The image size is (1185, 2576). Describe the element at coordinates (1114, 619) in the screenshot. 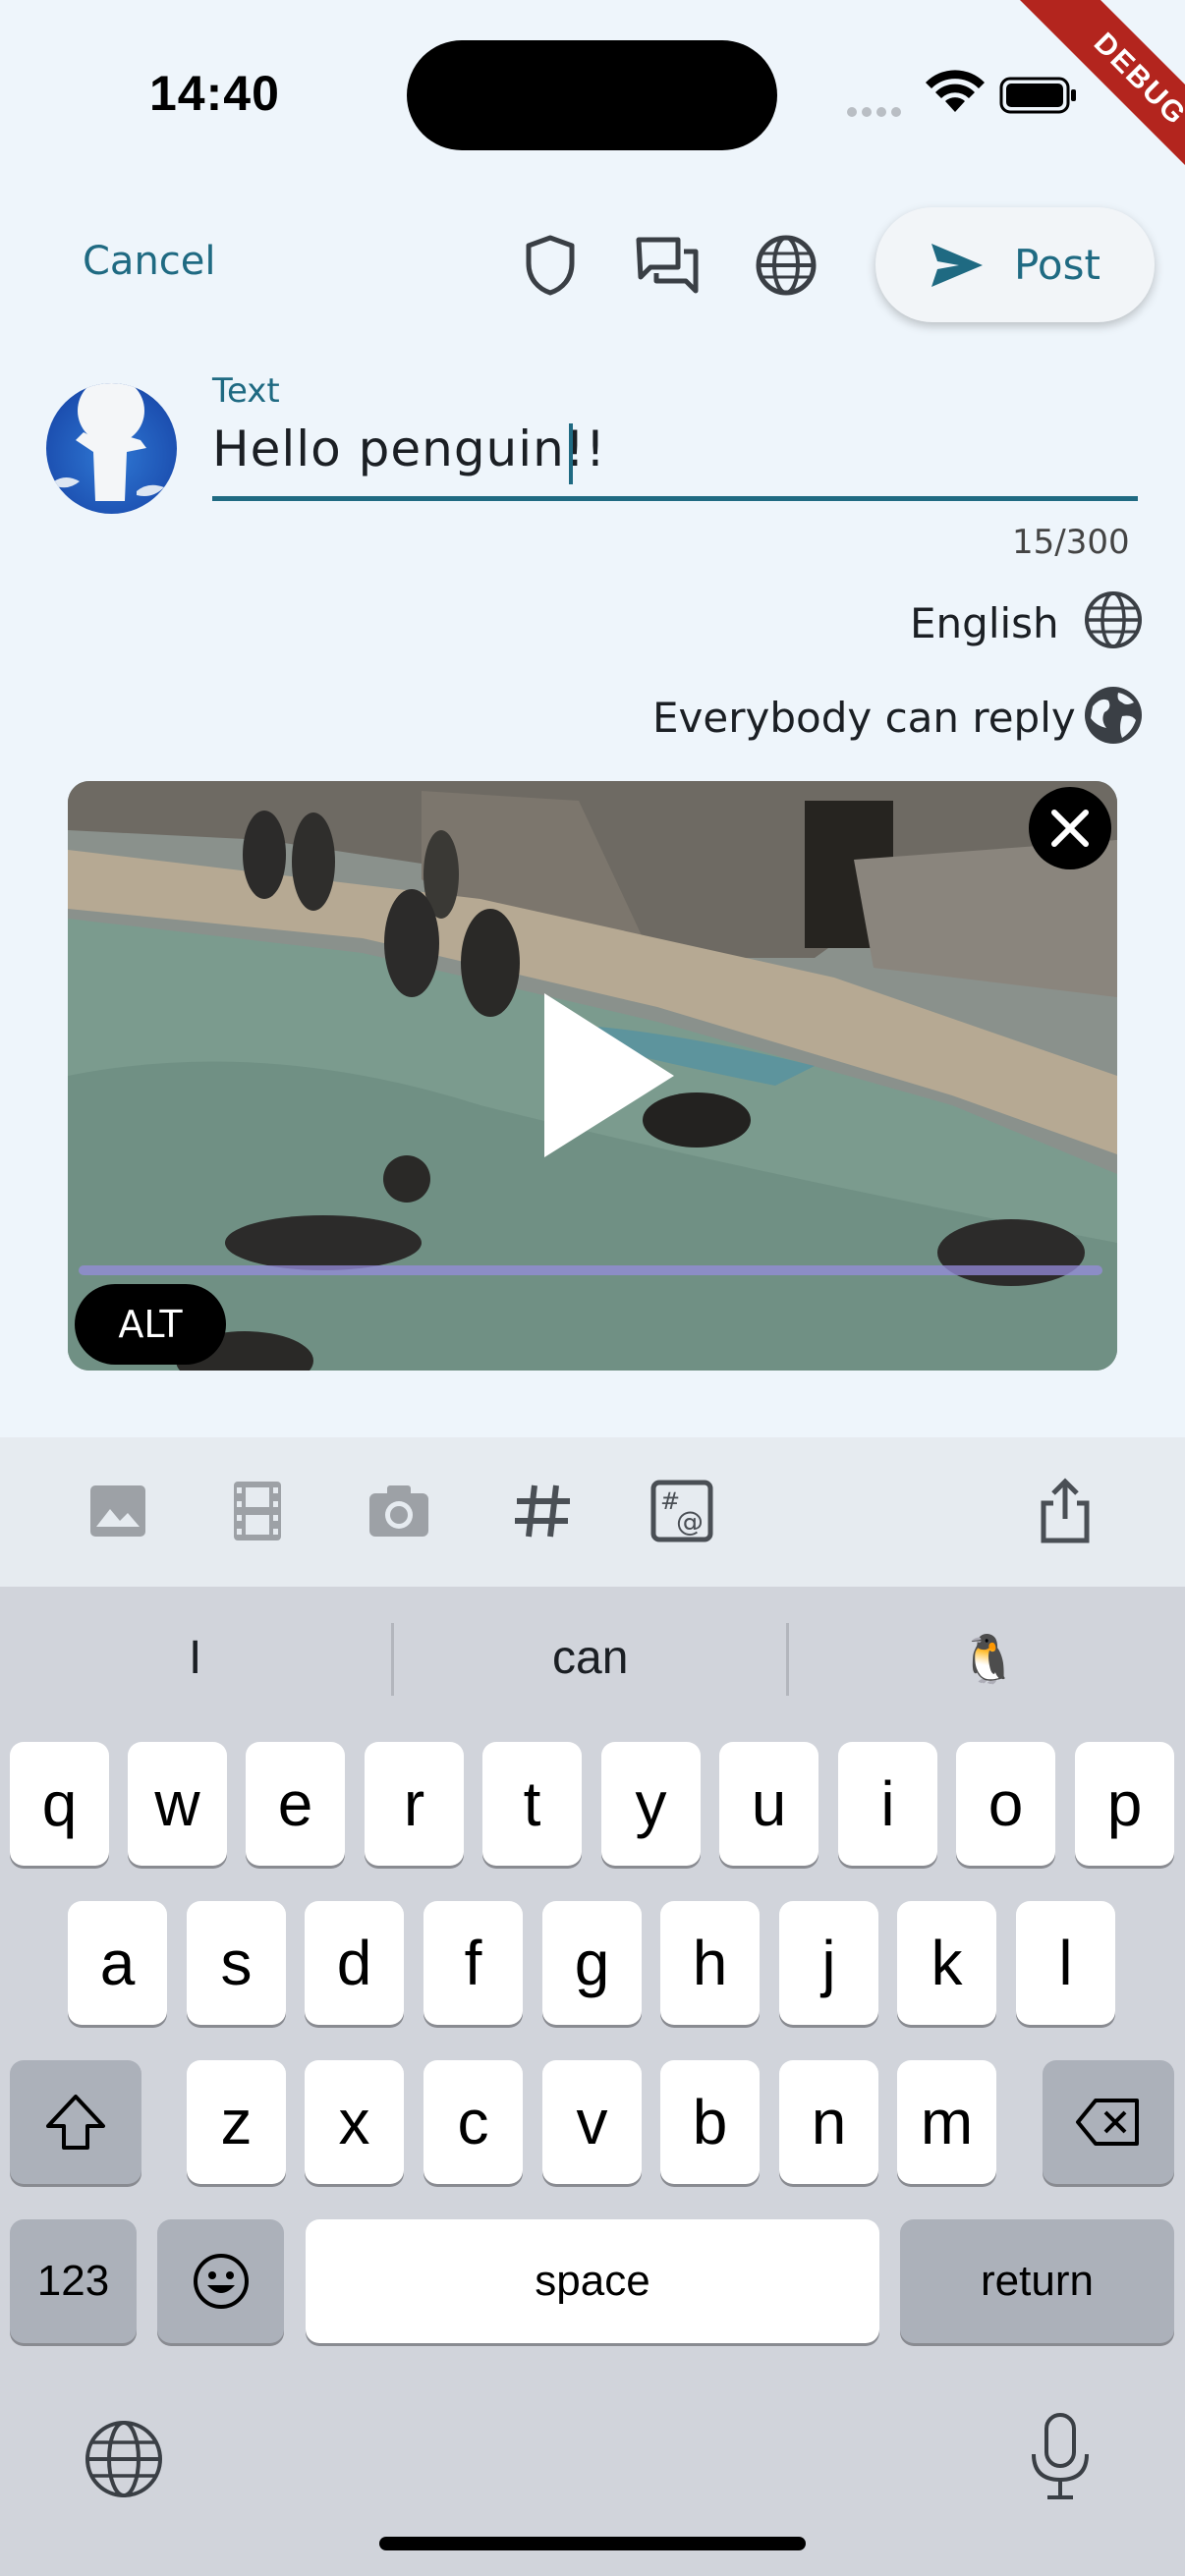

I see `language-globe-icon` at that location.